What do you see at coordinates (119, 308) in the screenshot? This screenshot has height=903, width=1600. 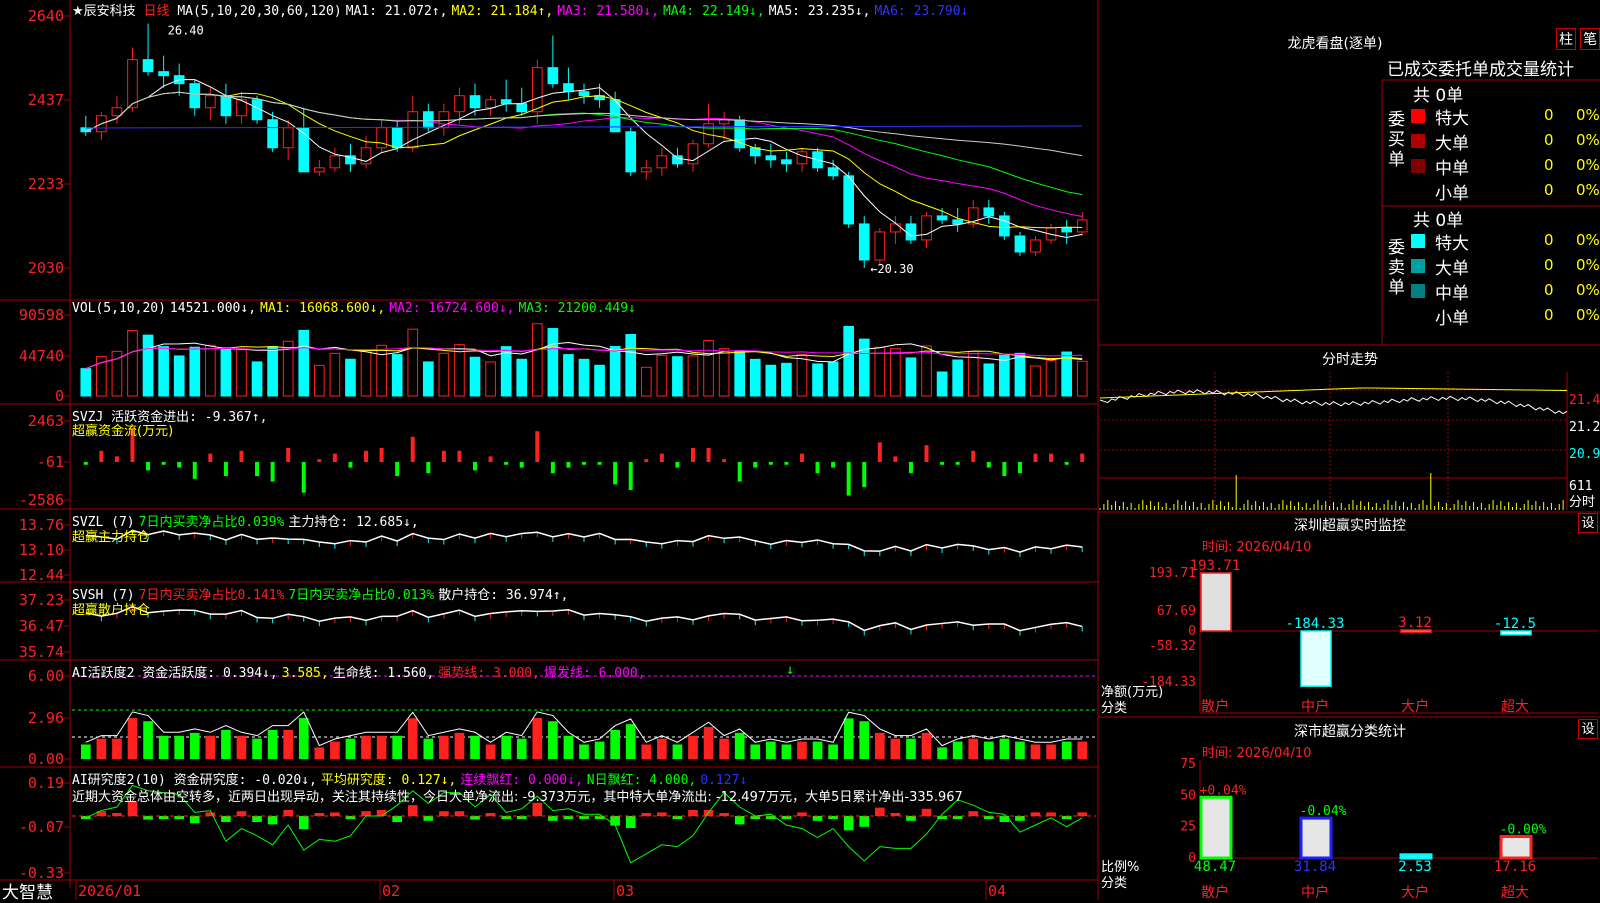 I see `legend-item: VOL(5,10,20)` at bounding box center [119, 308].